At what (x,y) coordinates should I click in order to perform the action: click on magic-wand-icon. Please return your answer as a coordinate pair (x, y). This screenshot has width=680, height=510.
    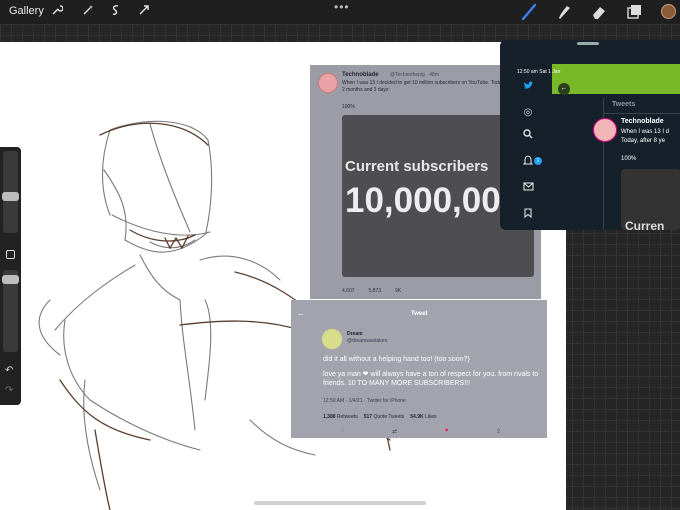
    Looking at the image, I should click on (88, 12).